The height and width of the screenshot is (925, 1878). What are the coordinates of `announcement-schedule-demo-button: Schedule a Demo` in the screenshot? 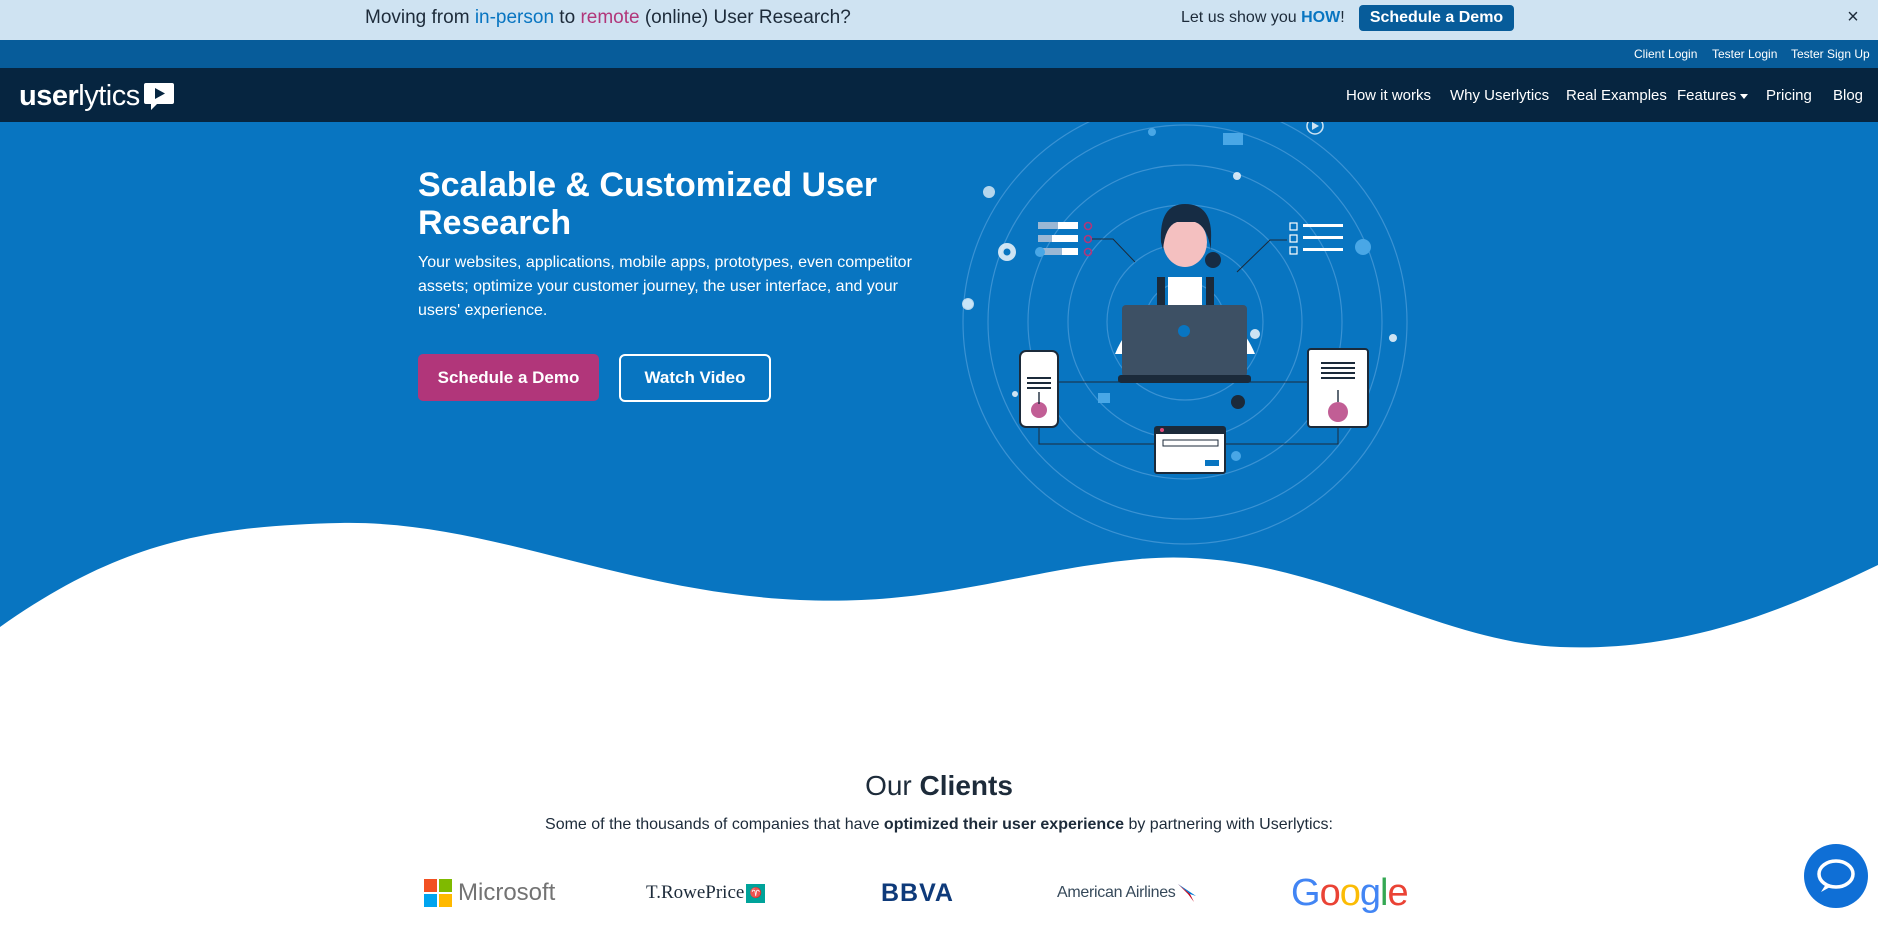 It's located at (1436, 18).